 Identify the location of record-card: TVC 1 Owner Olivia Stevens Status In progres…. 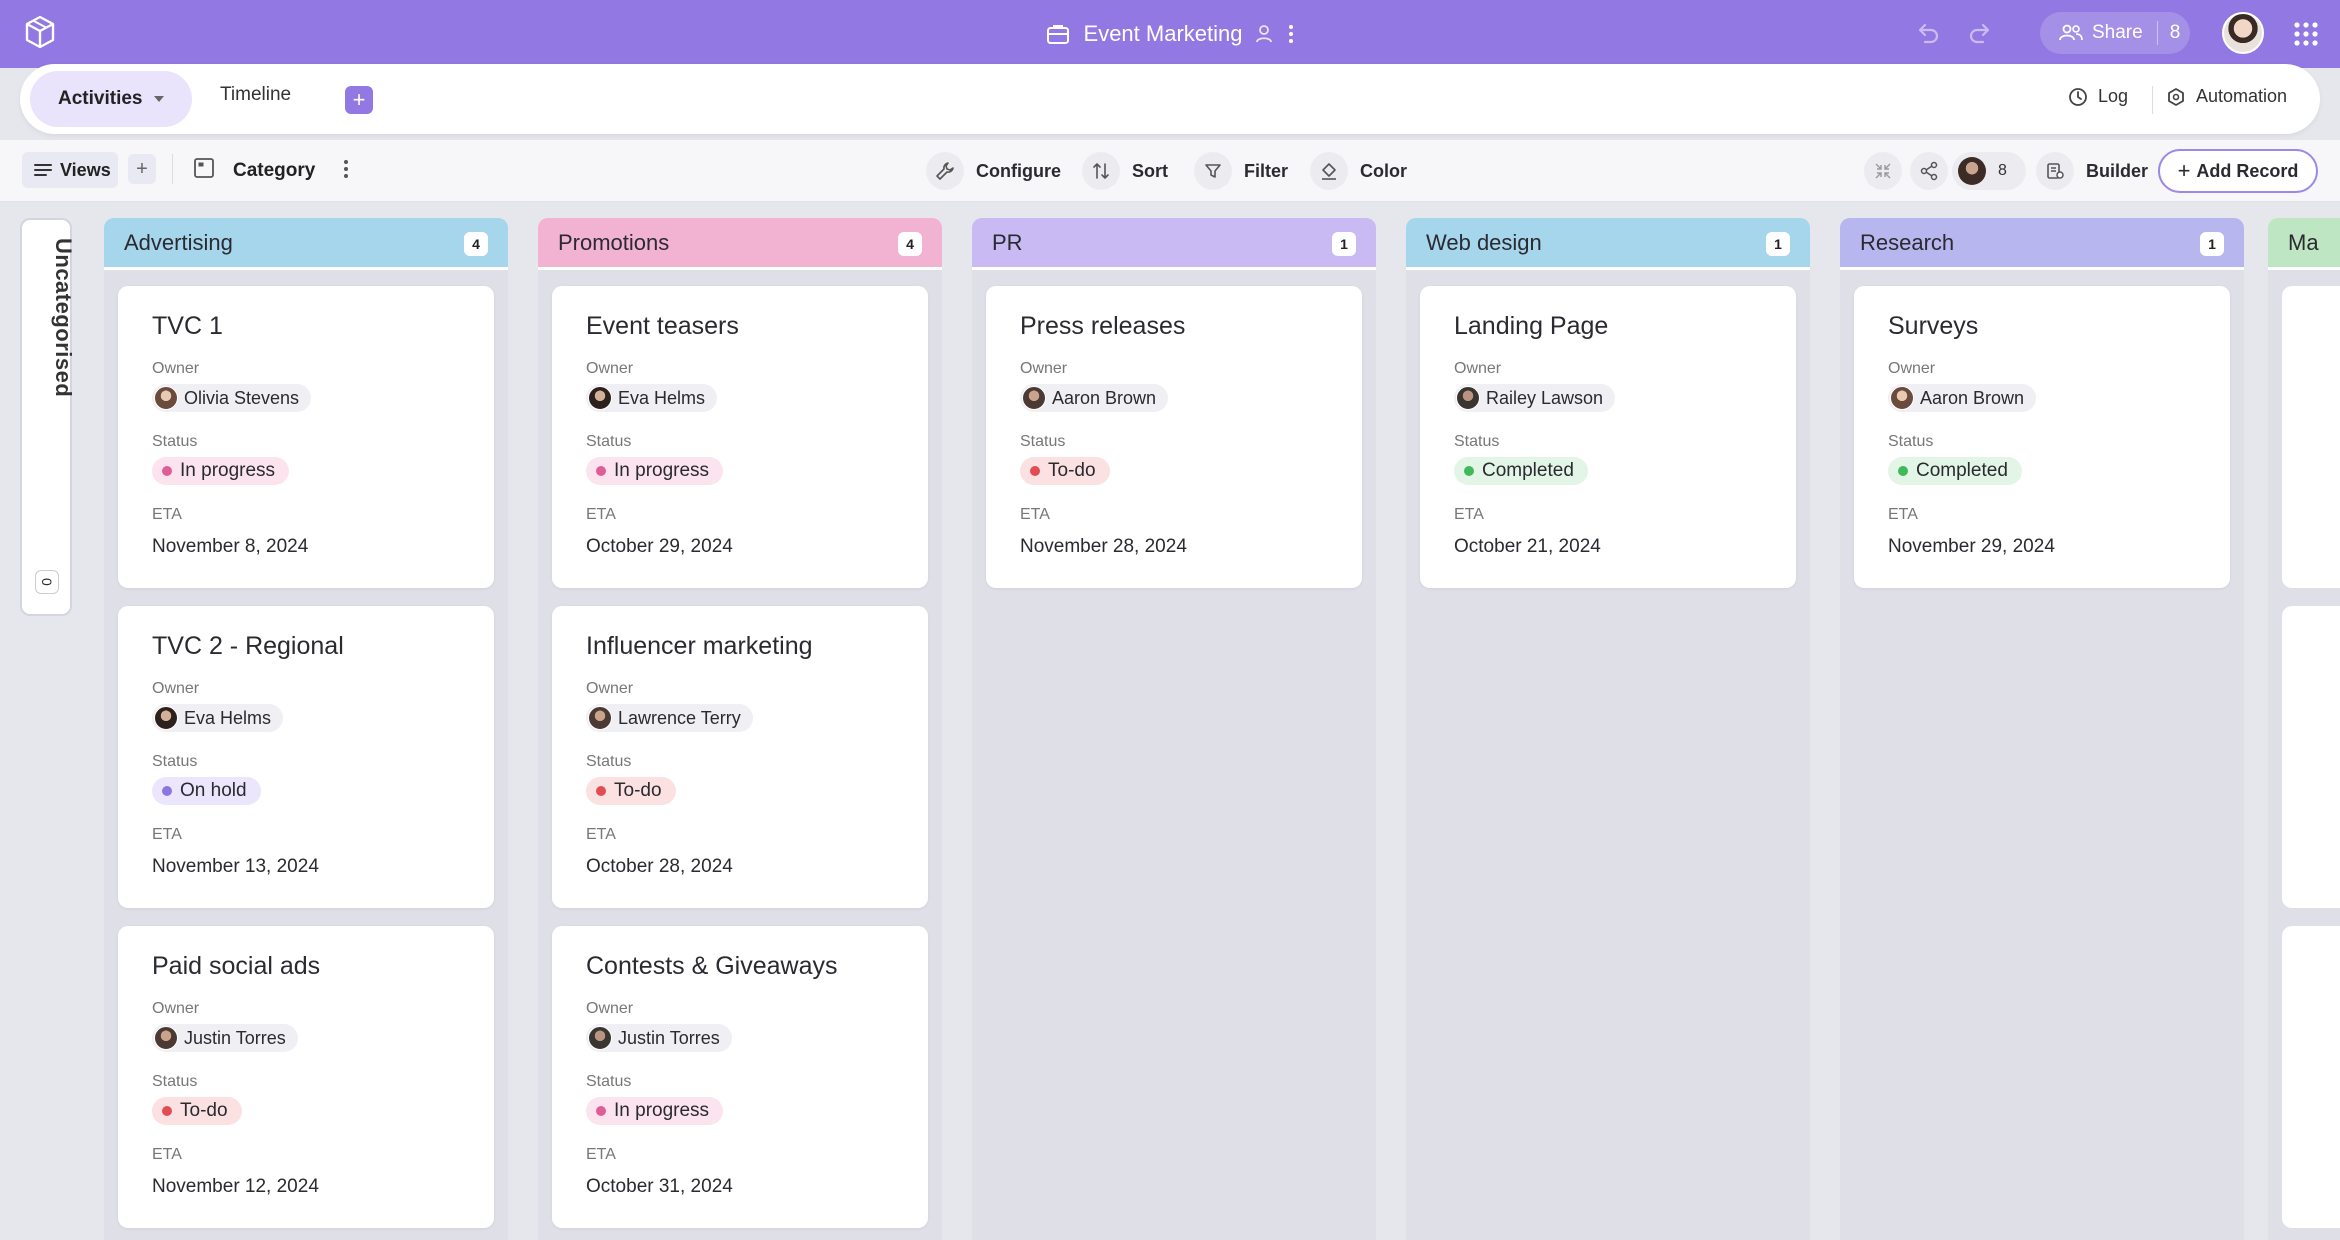
(306, 437).